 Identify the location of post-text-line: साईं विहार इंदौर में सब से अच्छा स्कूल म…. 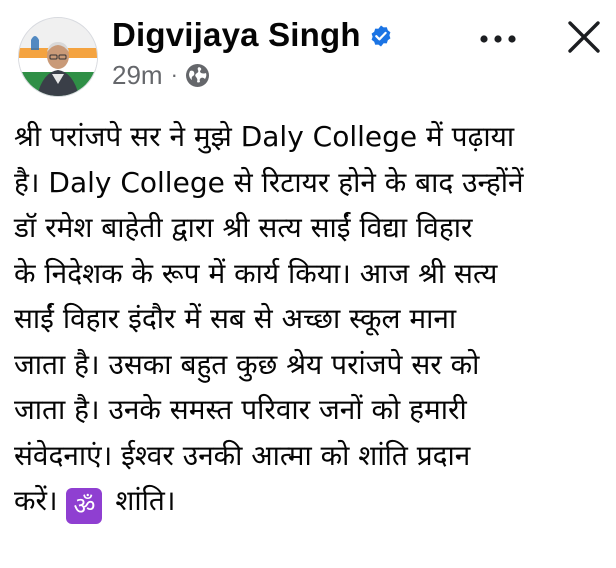
(235, 318).